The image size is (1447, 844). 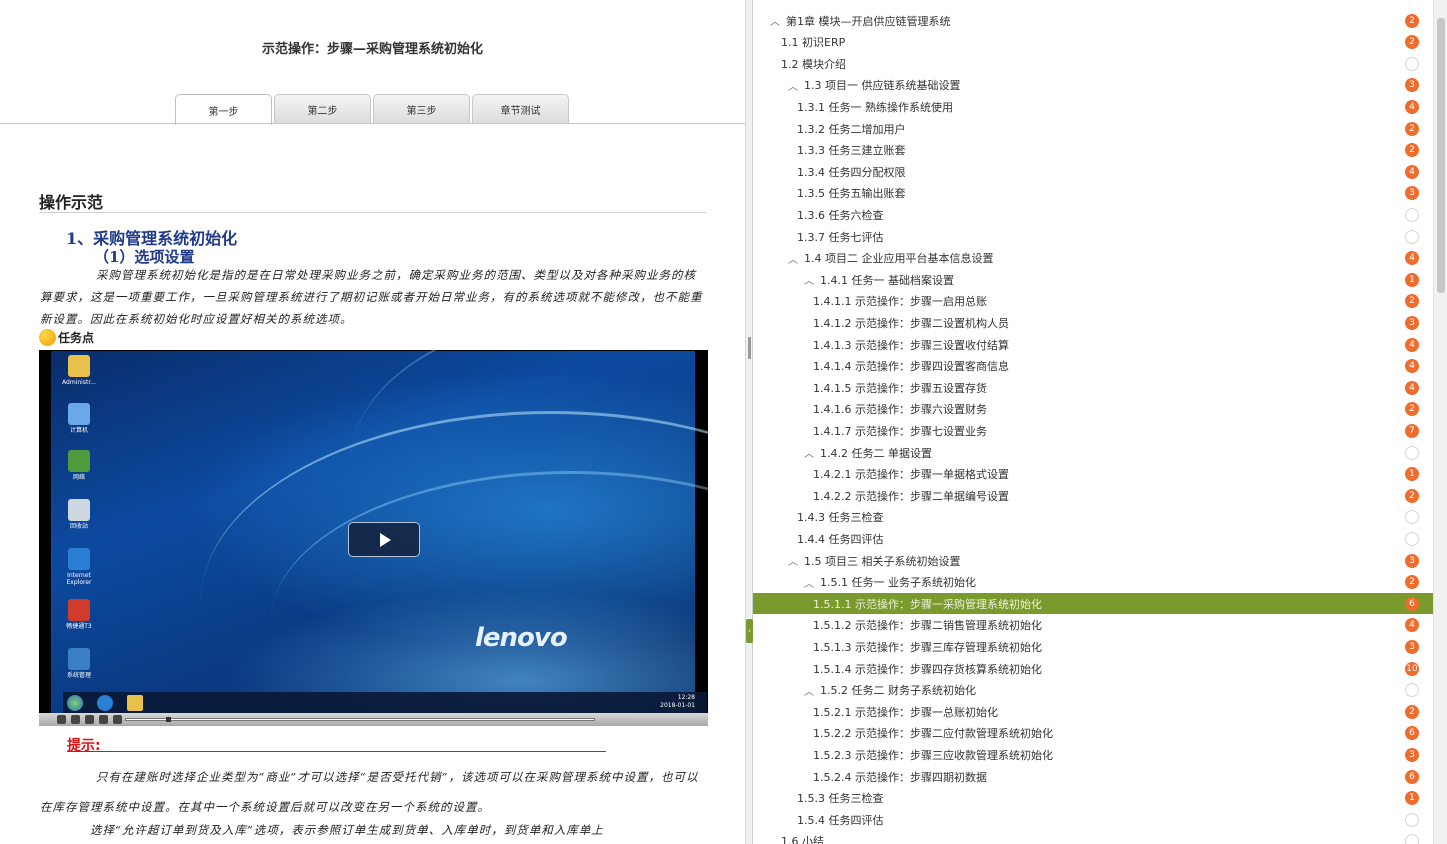 I want to click on explorer-taskbar-icon, so click(x=135, y=703).